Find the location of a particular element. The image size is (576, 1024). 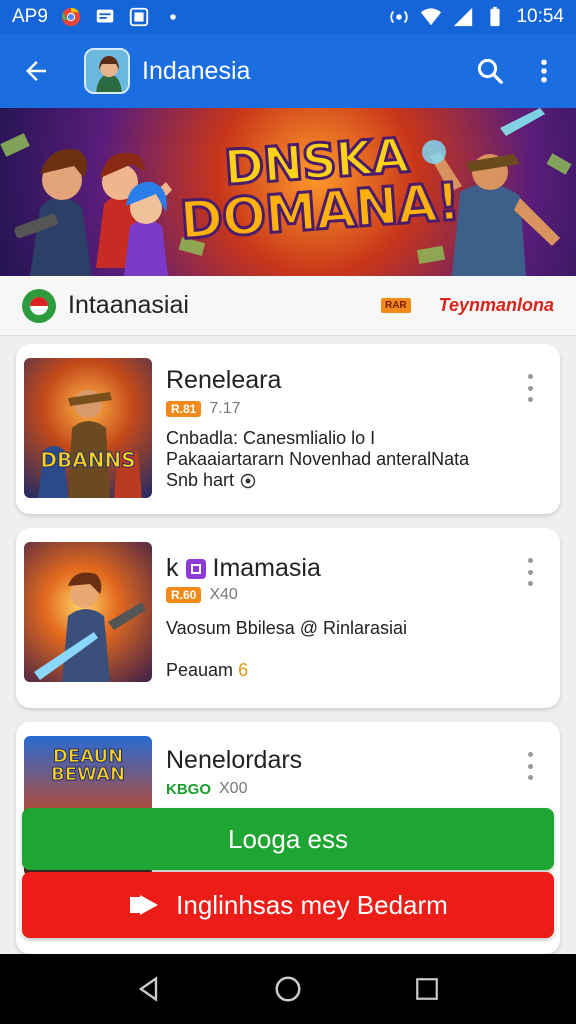

app-description: Vaosum Bbilesa @ Rinlarasiai is located at coordinates (287, 628).